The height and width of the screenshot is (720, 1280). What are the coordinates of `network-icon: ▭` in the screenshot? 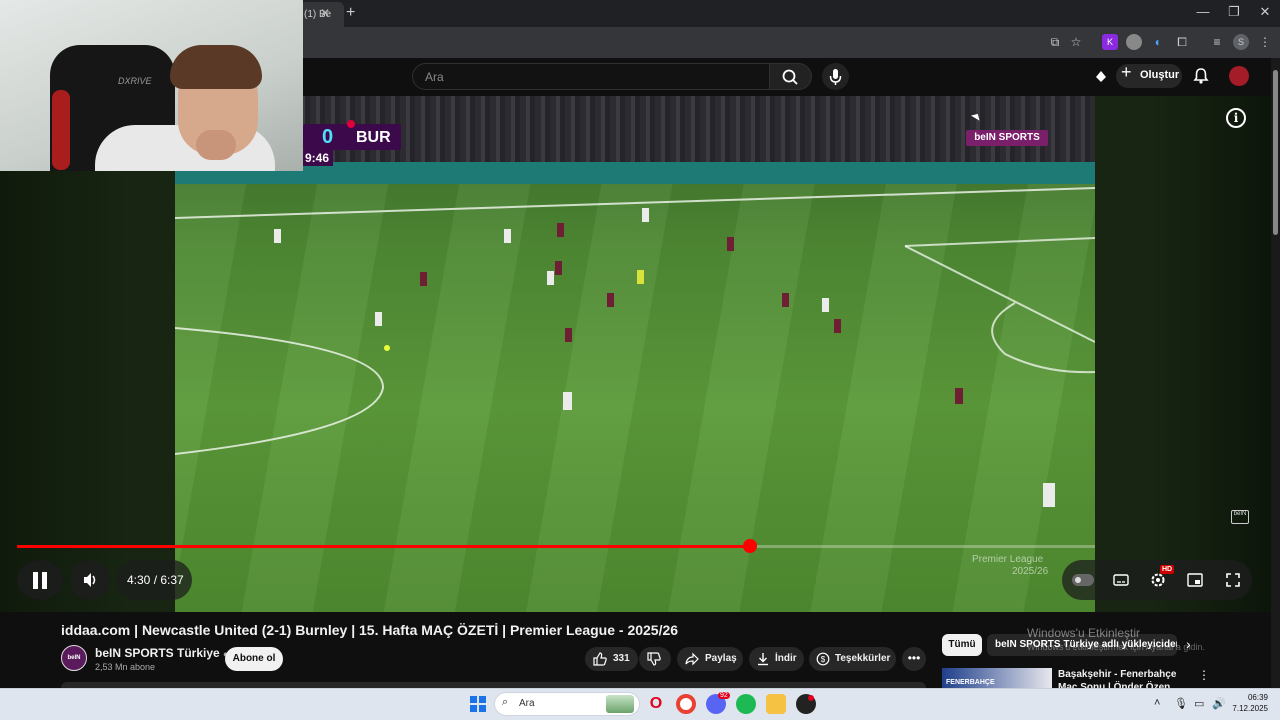 It's located at (1199, 703).